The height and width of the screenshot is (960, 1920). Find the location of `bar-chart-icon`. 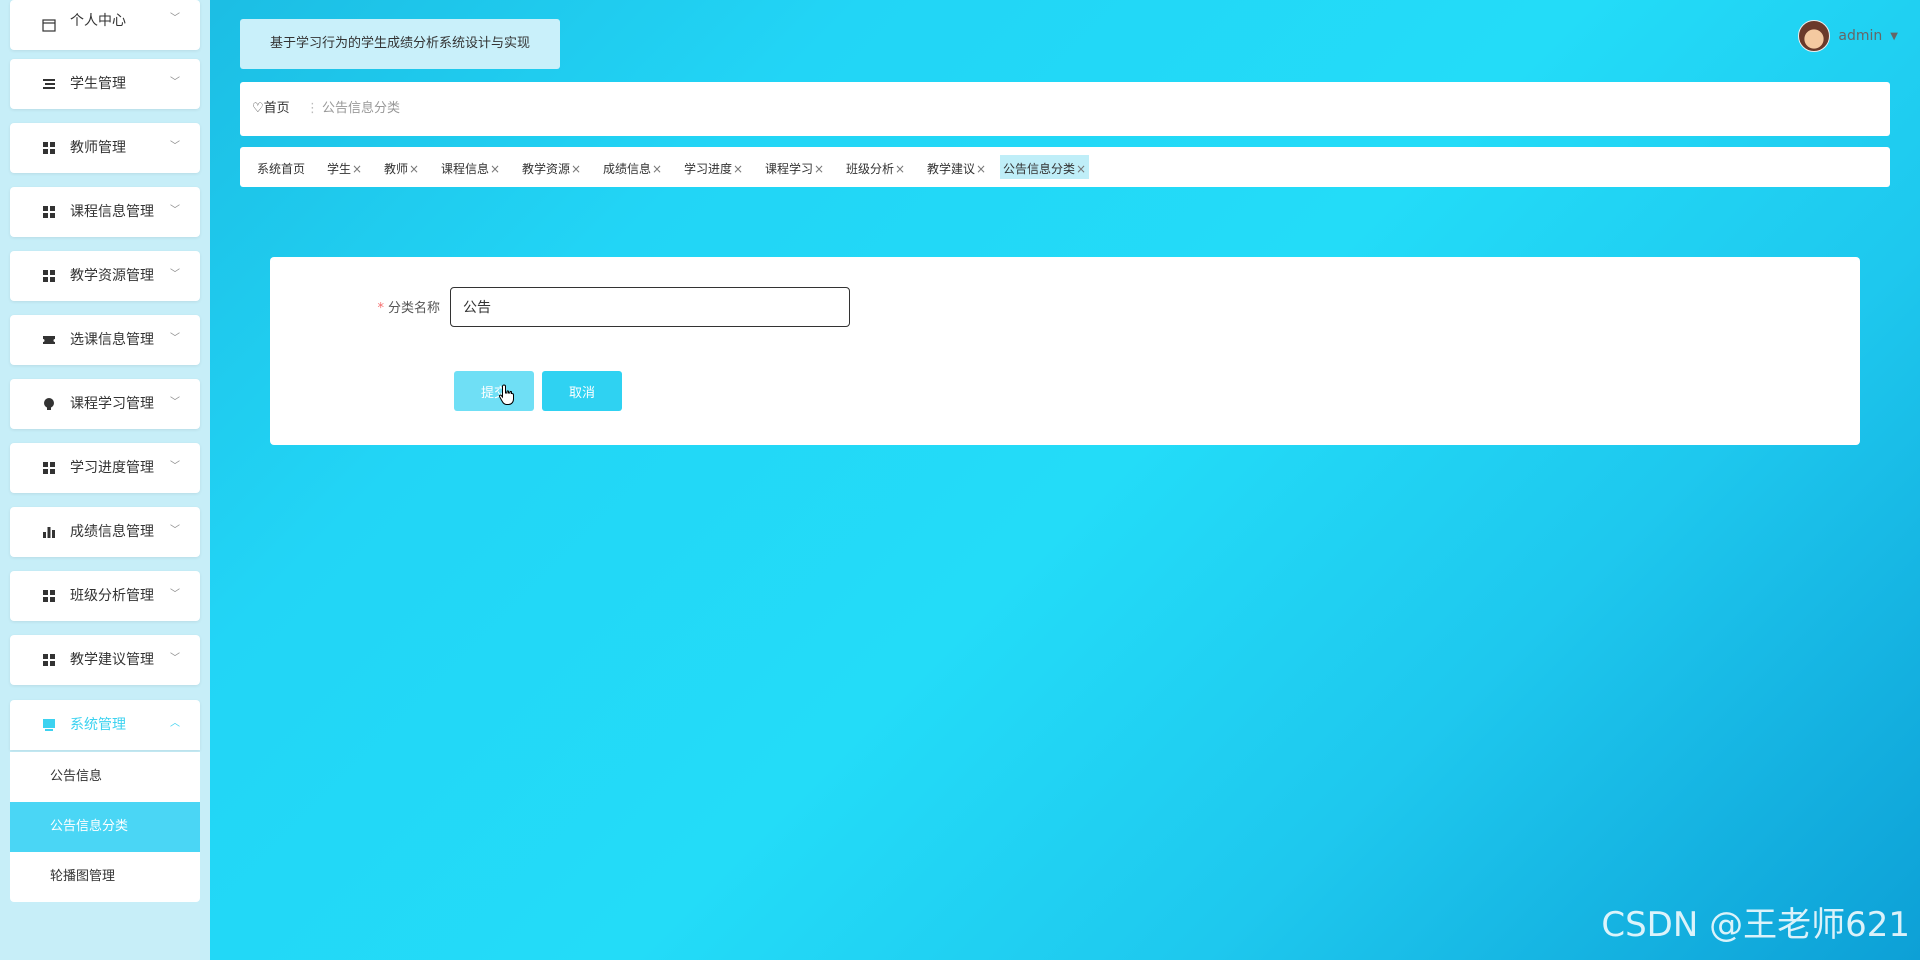

bar-chart-icon is located at coordinates (49, 532).